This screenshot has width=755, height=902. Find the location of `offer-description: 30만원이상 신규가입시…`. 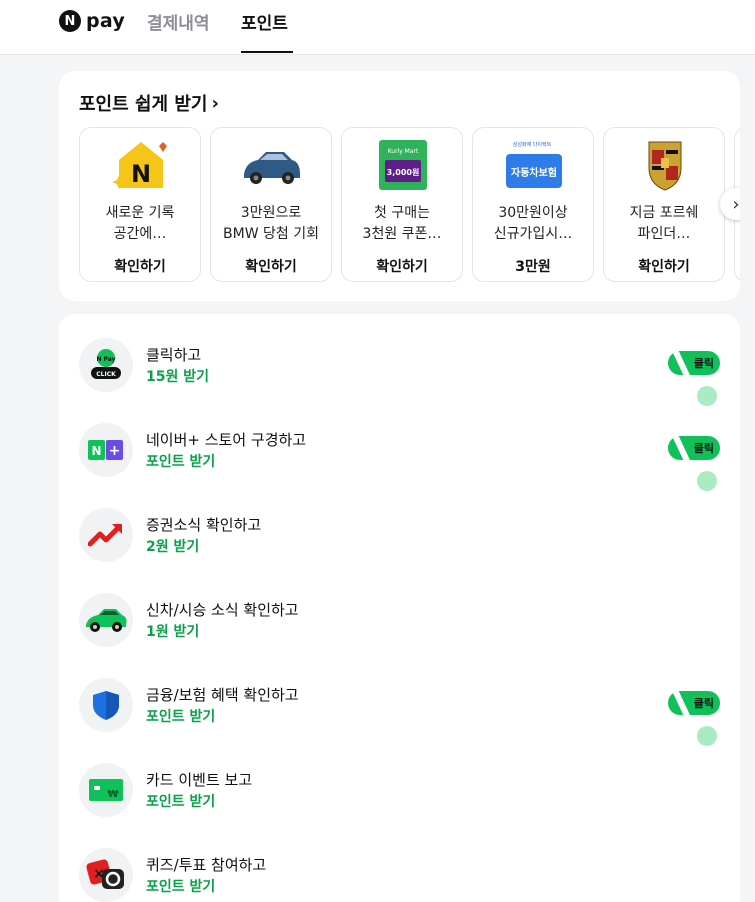

offer-description: 30만원이상 신규가입시… is located at coordinates (533, 223).